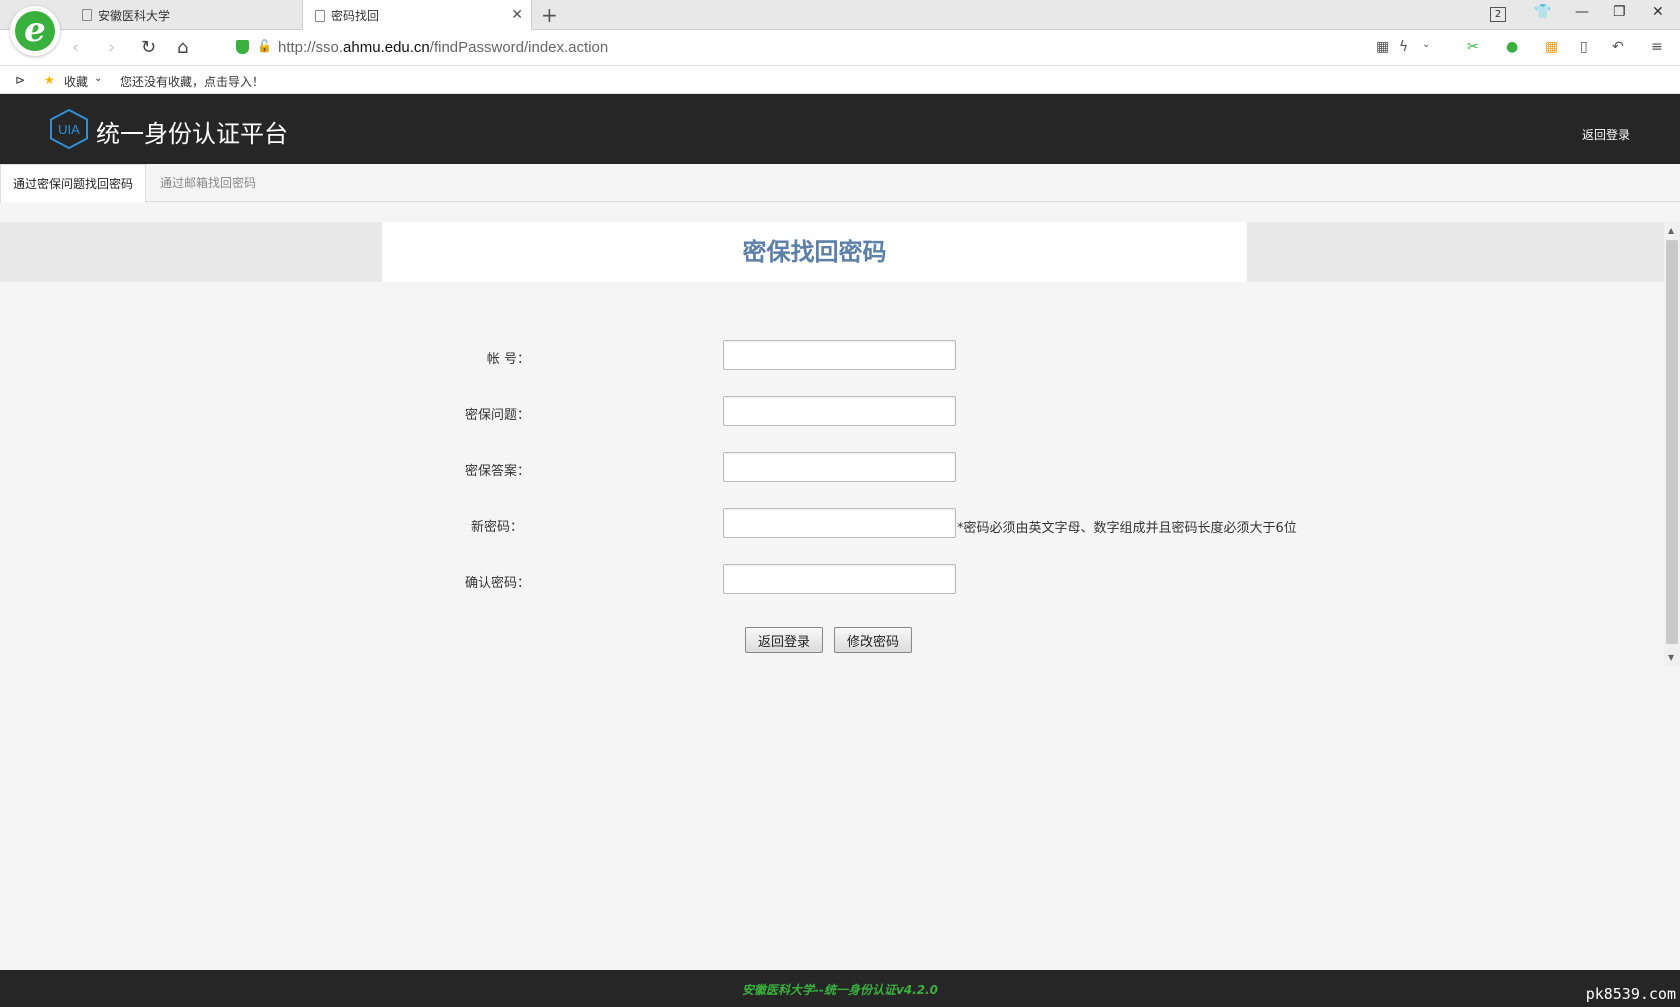  What do you see at coordinates (496, 527) in the screenshot?
I see `new-password-label: 新密码：` at bounding box center [496, 527].